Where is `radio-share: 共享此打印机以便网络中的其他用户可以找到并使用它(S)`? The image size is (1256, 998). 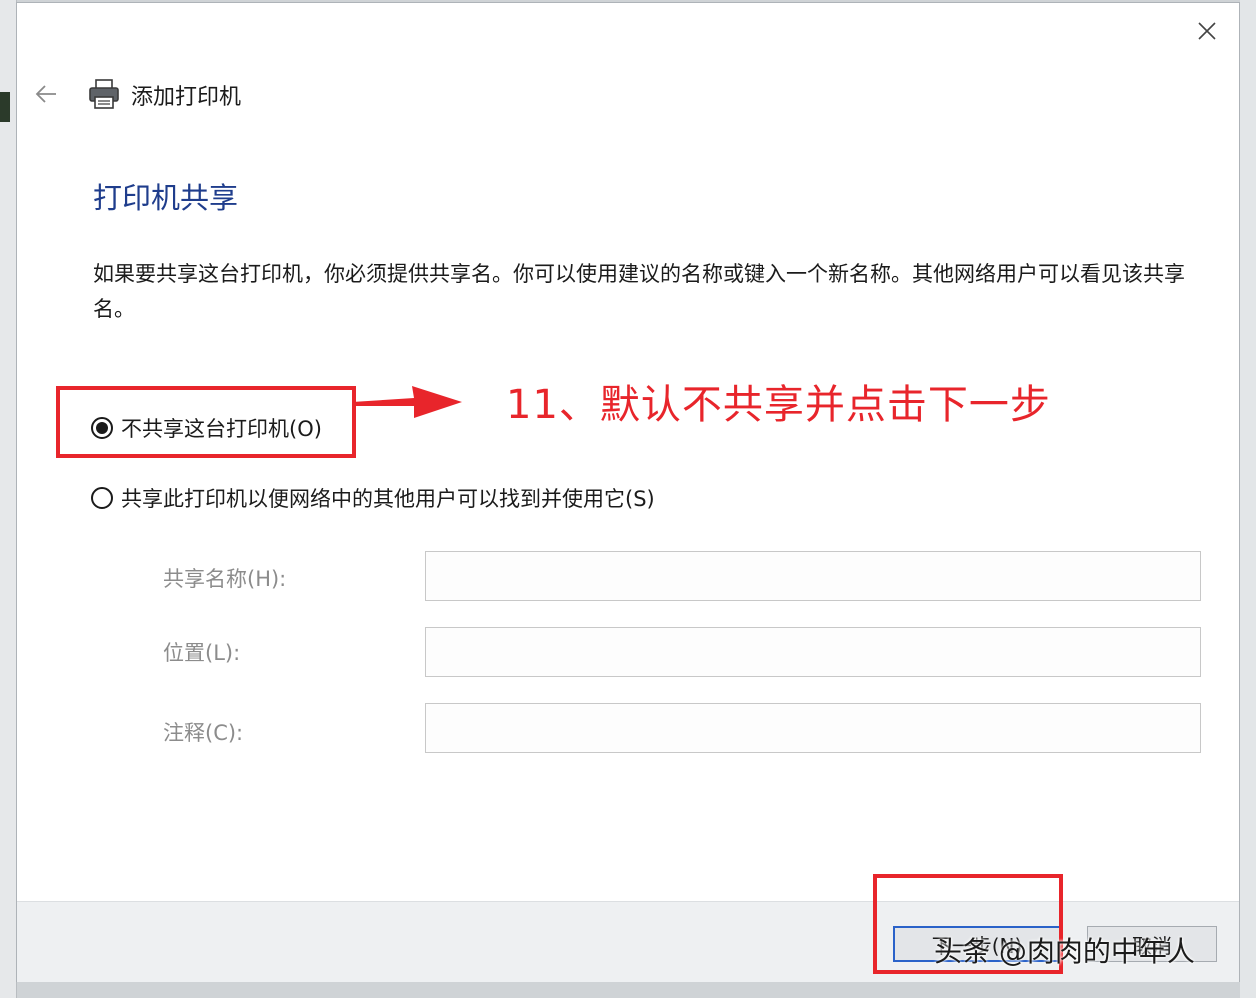
radio-share: 共享此打印机以便网络中的其他用户可以找到并使用它(S) is located at coordinates (373, 498).